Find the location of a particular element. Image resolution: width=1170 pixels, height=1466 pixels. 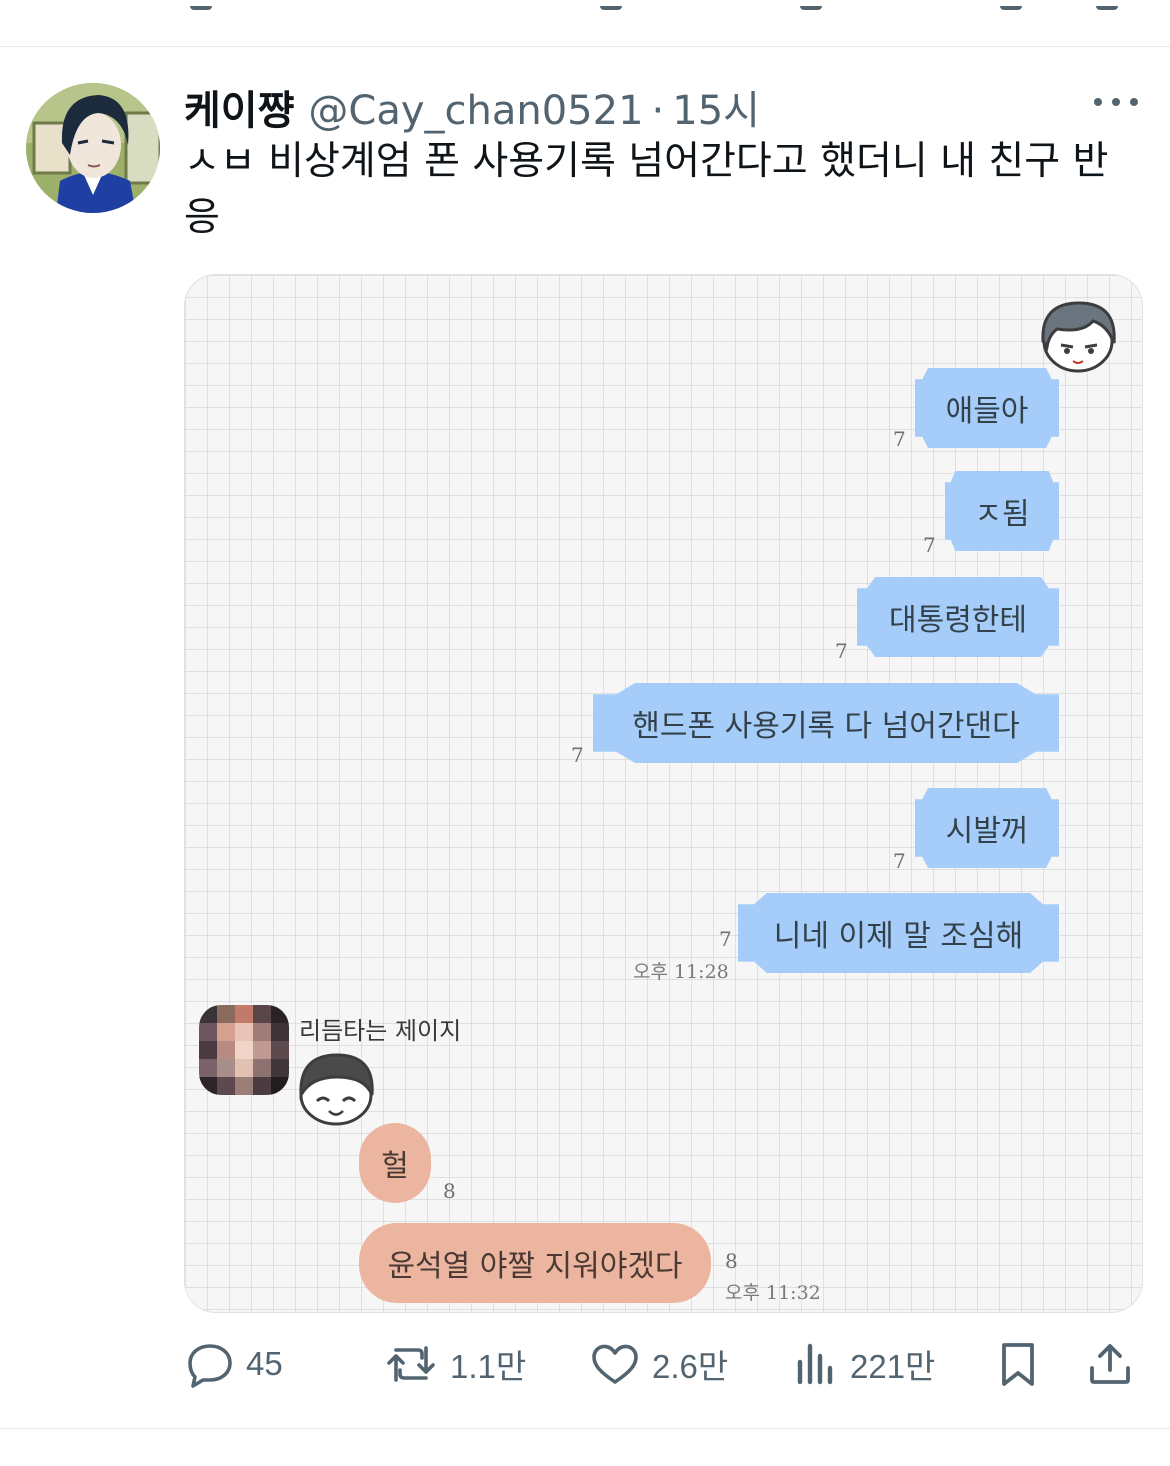

read-count-3: 7 is located at coordinates (841, 651).